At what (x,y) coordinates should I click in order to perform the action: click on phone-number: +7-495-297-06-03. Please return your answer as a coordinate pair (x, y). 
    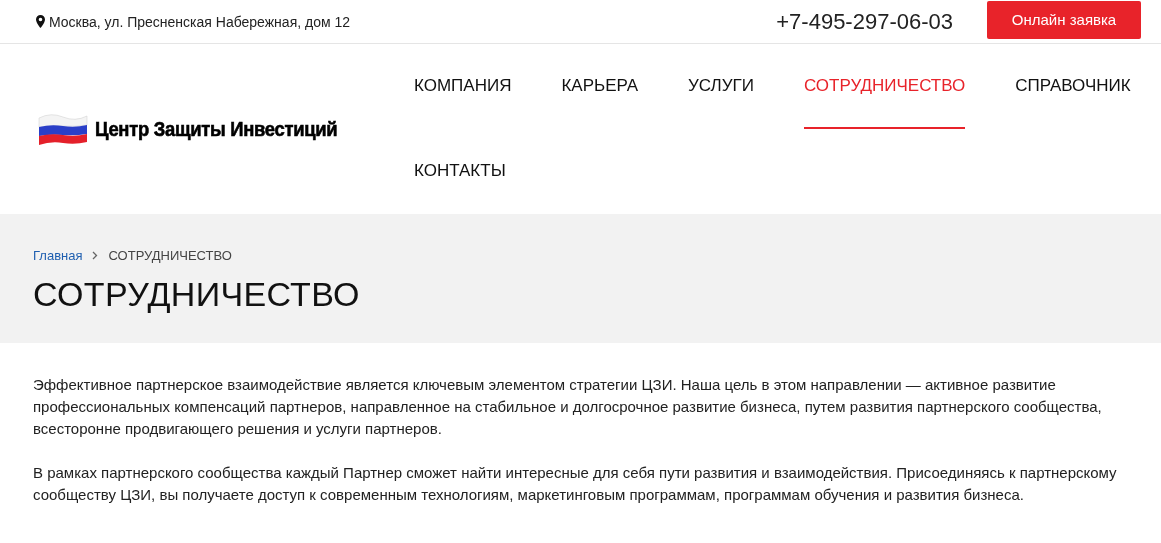
    Looking at the image, I should click on (864, 21).